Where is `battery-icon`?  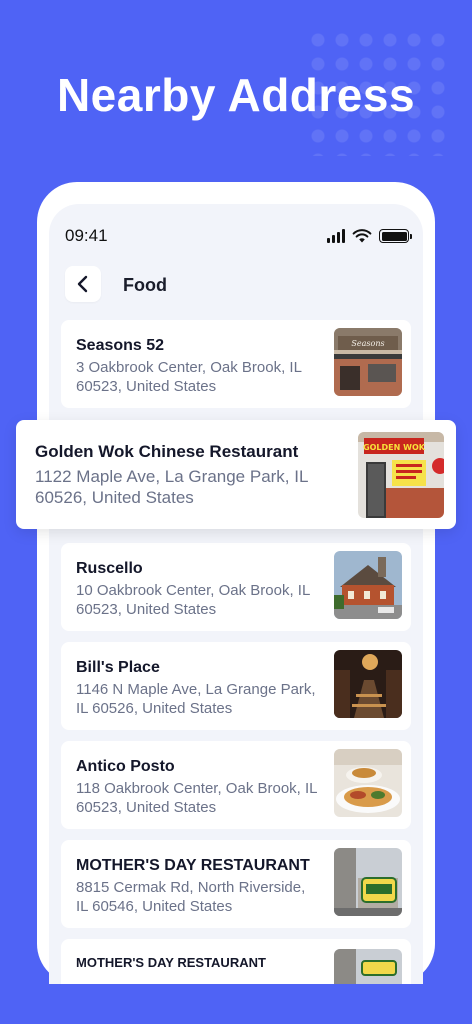
battery-icon is located at coordinates (395, 236).